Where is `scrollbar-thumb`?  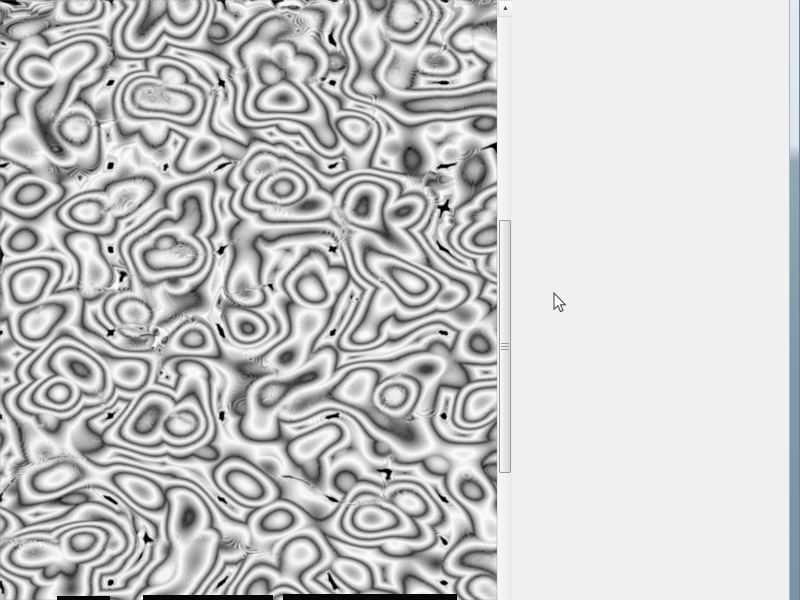
scrollbar-thumb is located at coordinates (505, 346).